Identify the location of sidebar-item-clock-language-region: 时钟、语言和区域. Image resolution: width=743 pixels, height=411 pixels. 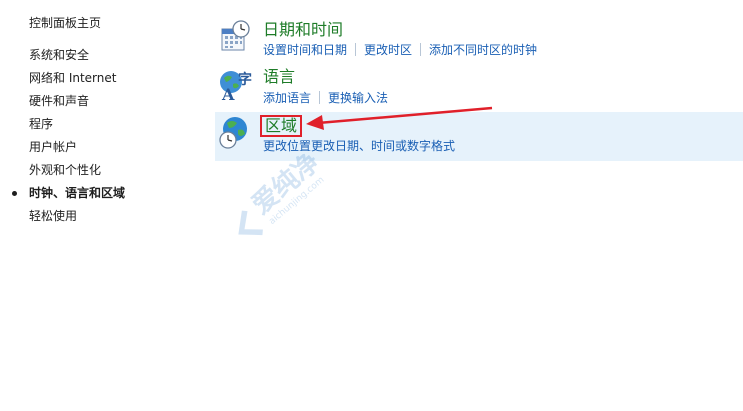
(62, 195).